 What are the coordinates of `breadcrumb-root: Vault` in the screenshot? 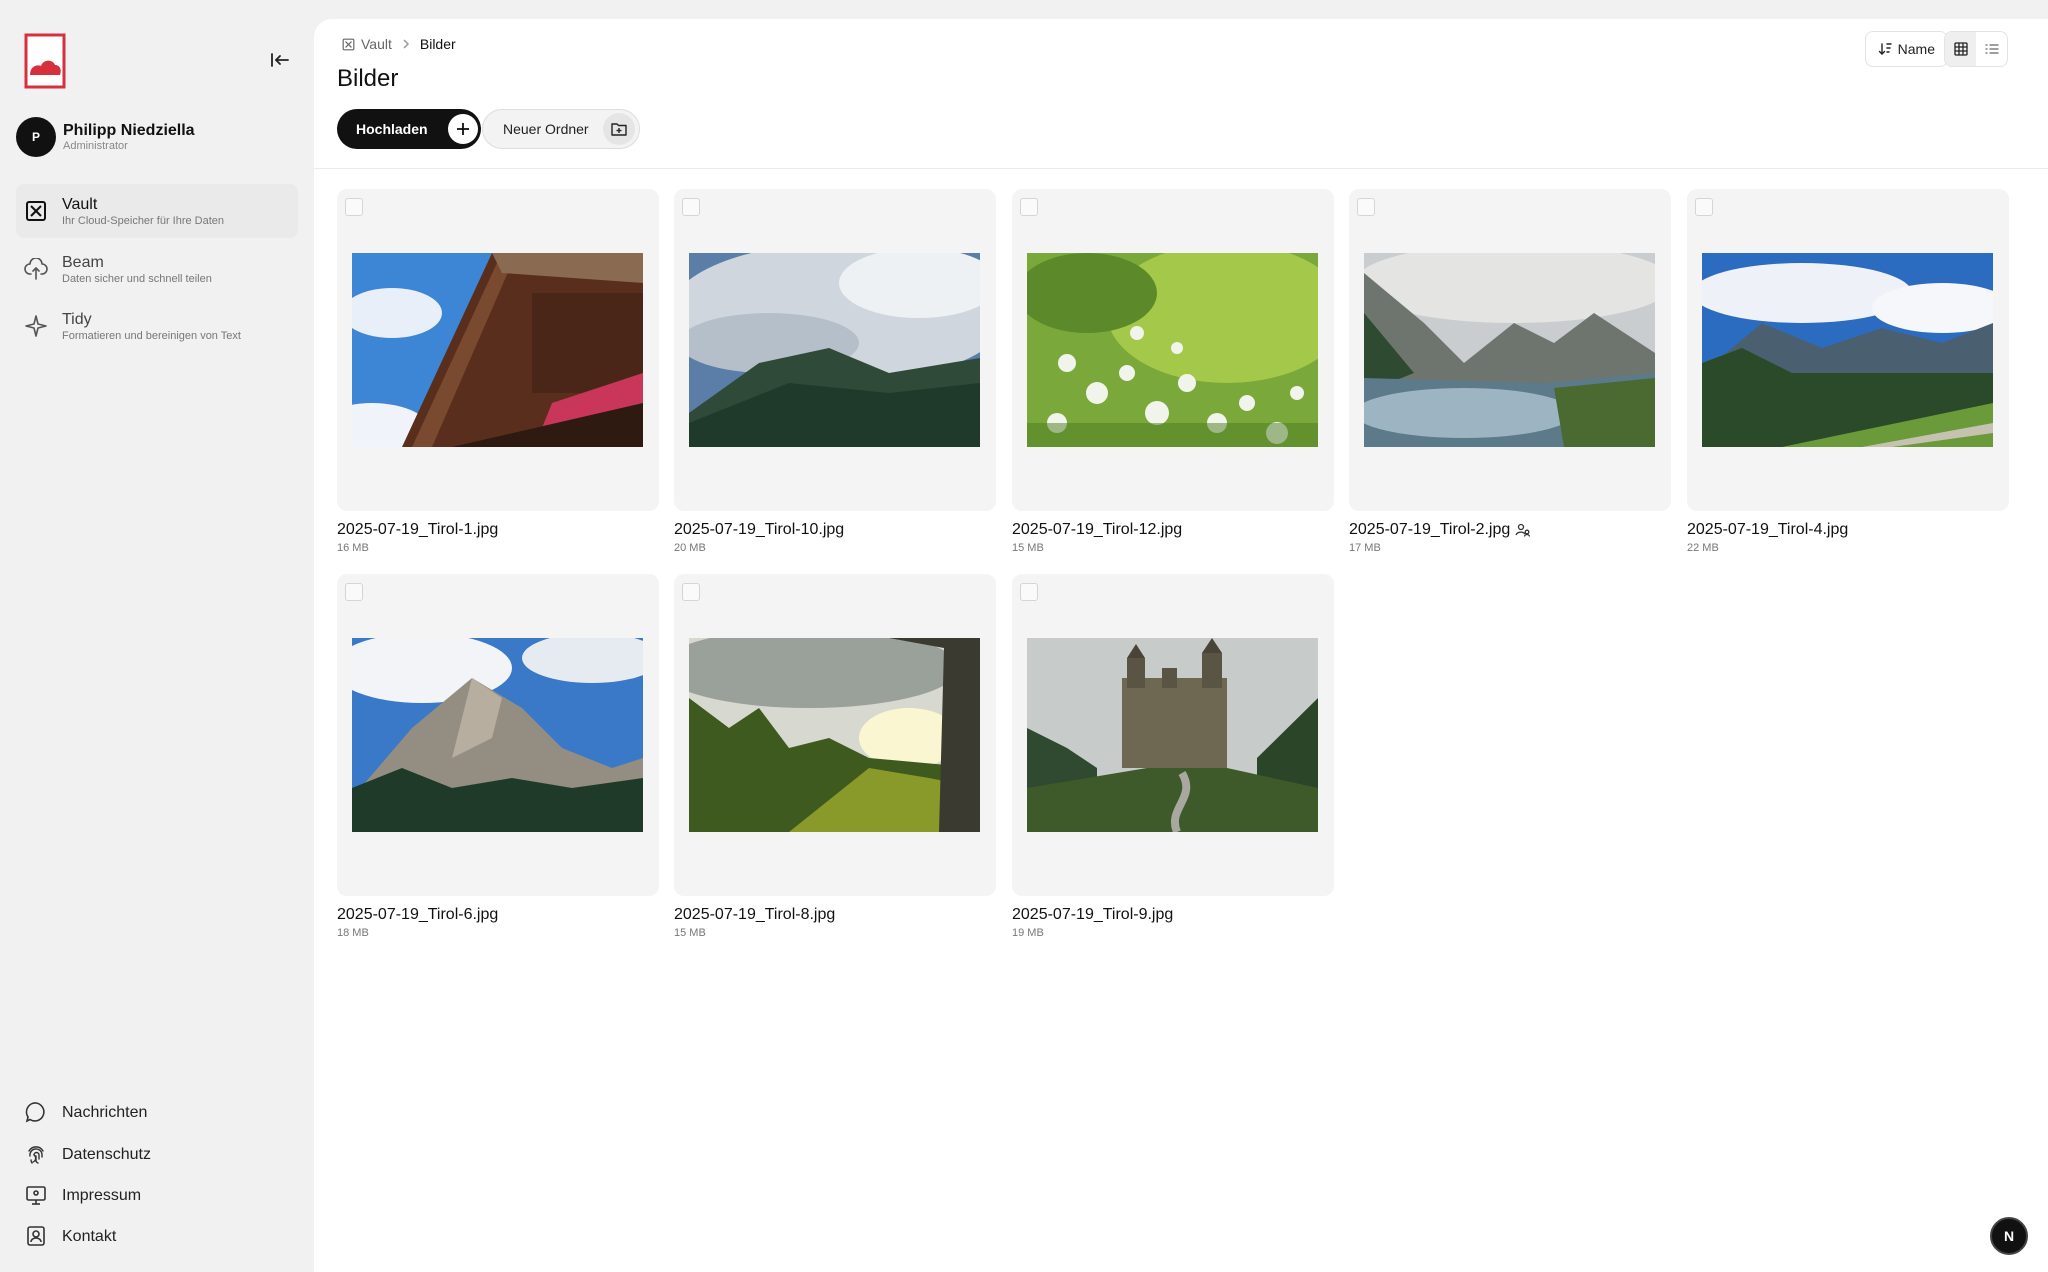 It's located at (376, 44).